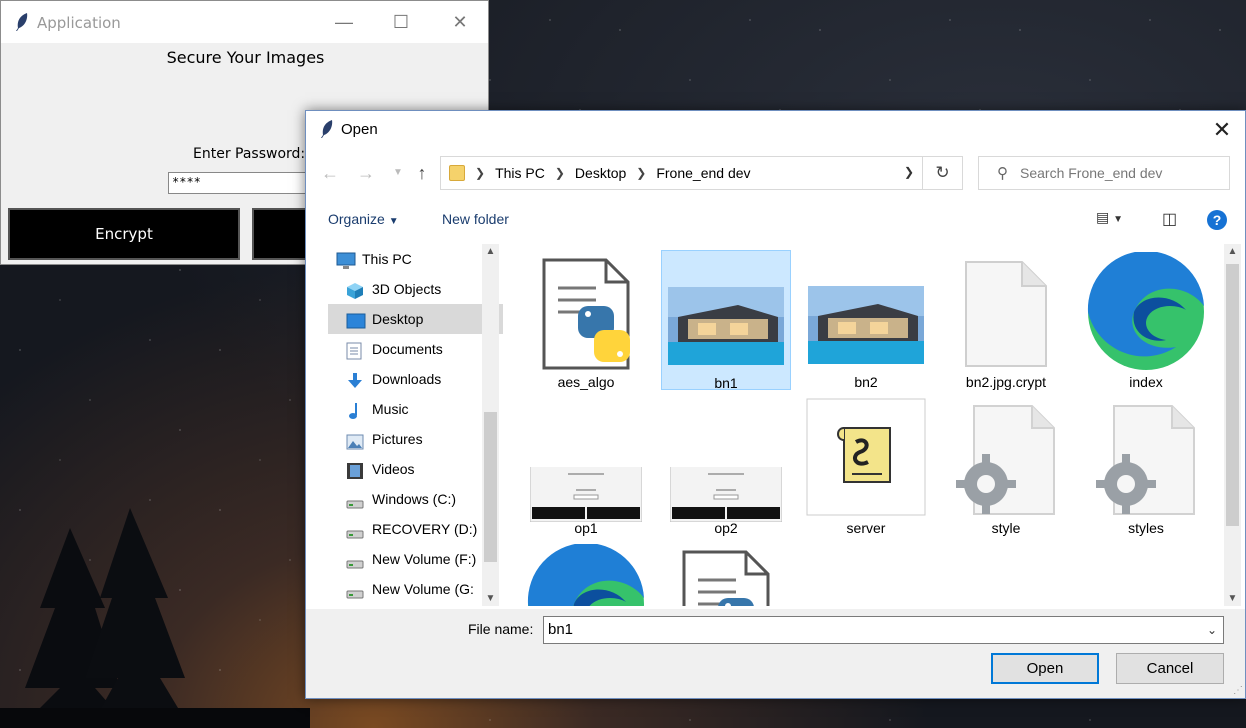  What do you see at coordinates (355, 350) in the screenshot?
I see `document-icon` at bounding box center [355, 350].